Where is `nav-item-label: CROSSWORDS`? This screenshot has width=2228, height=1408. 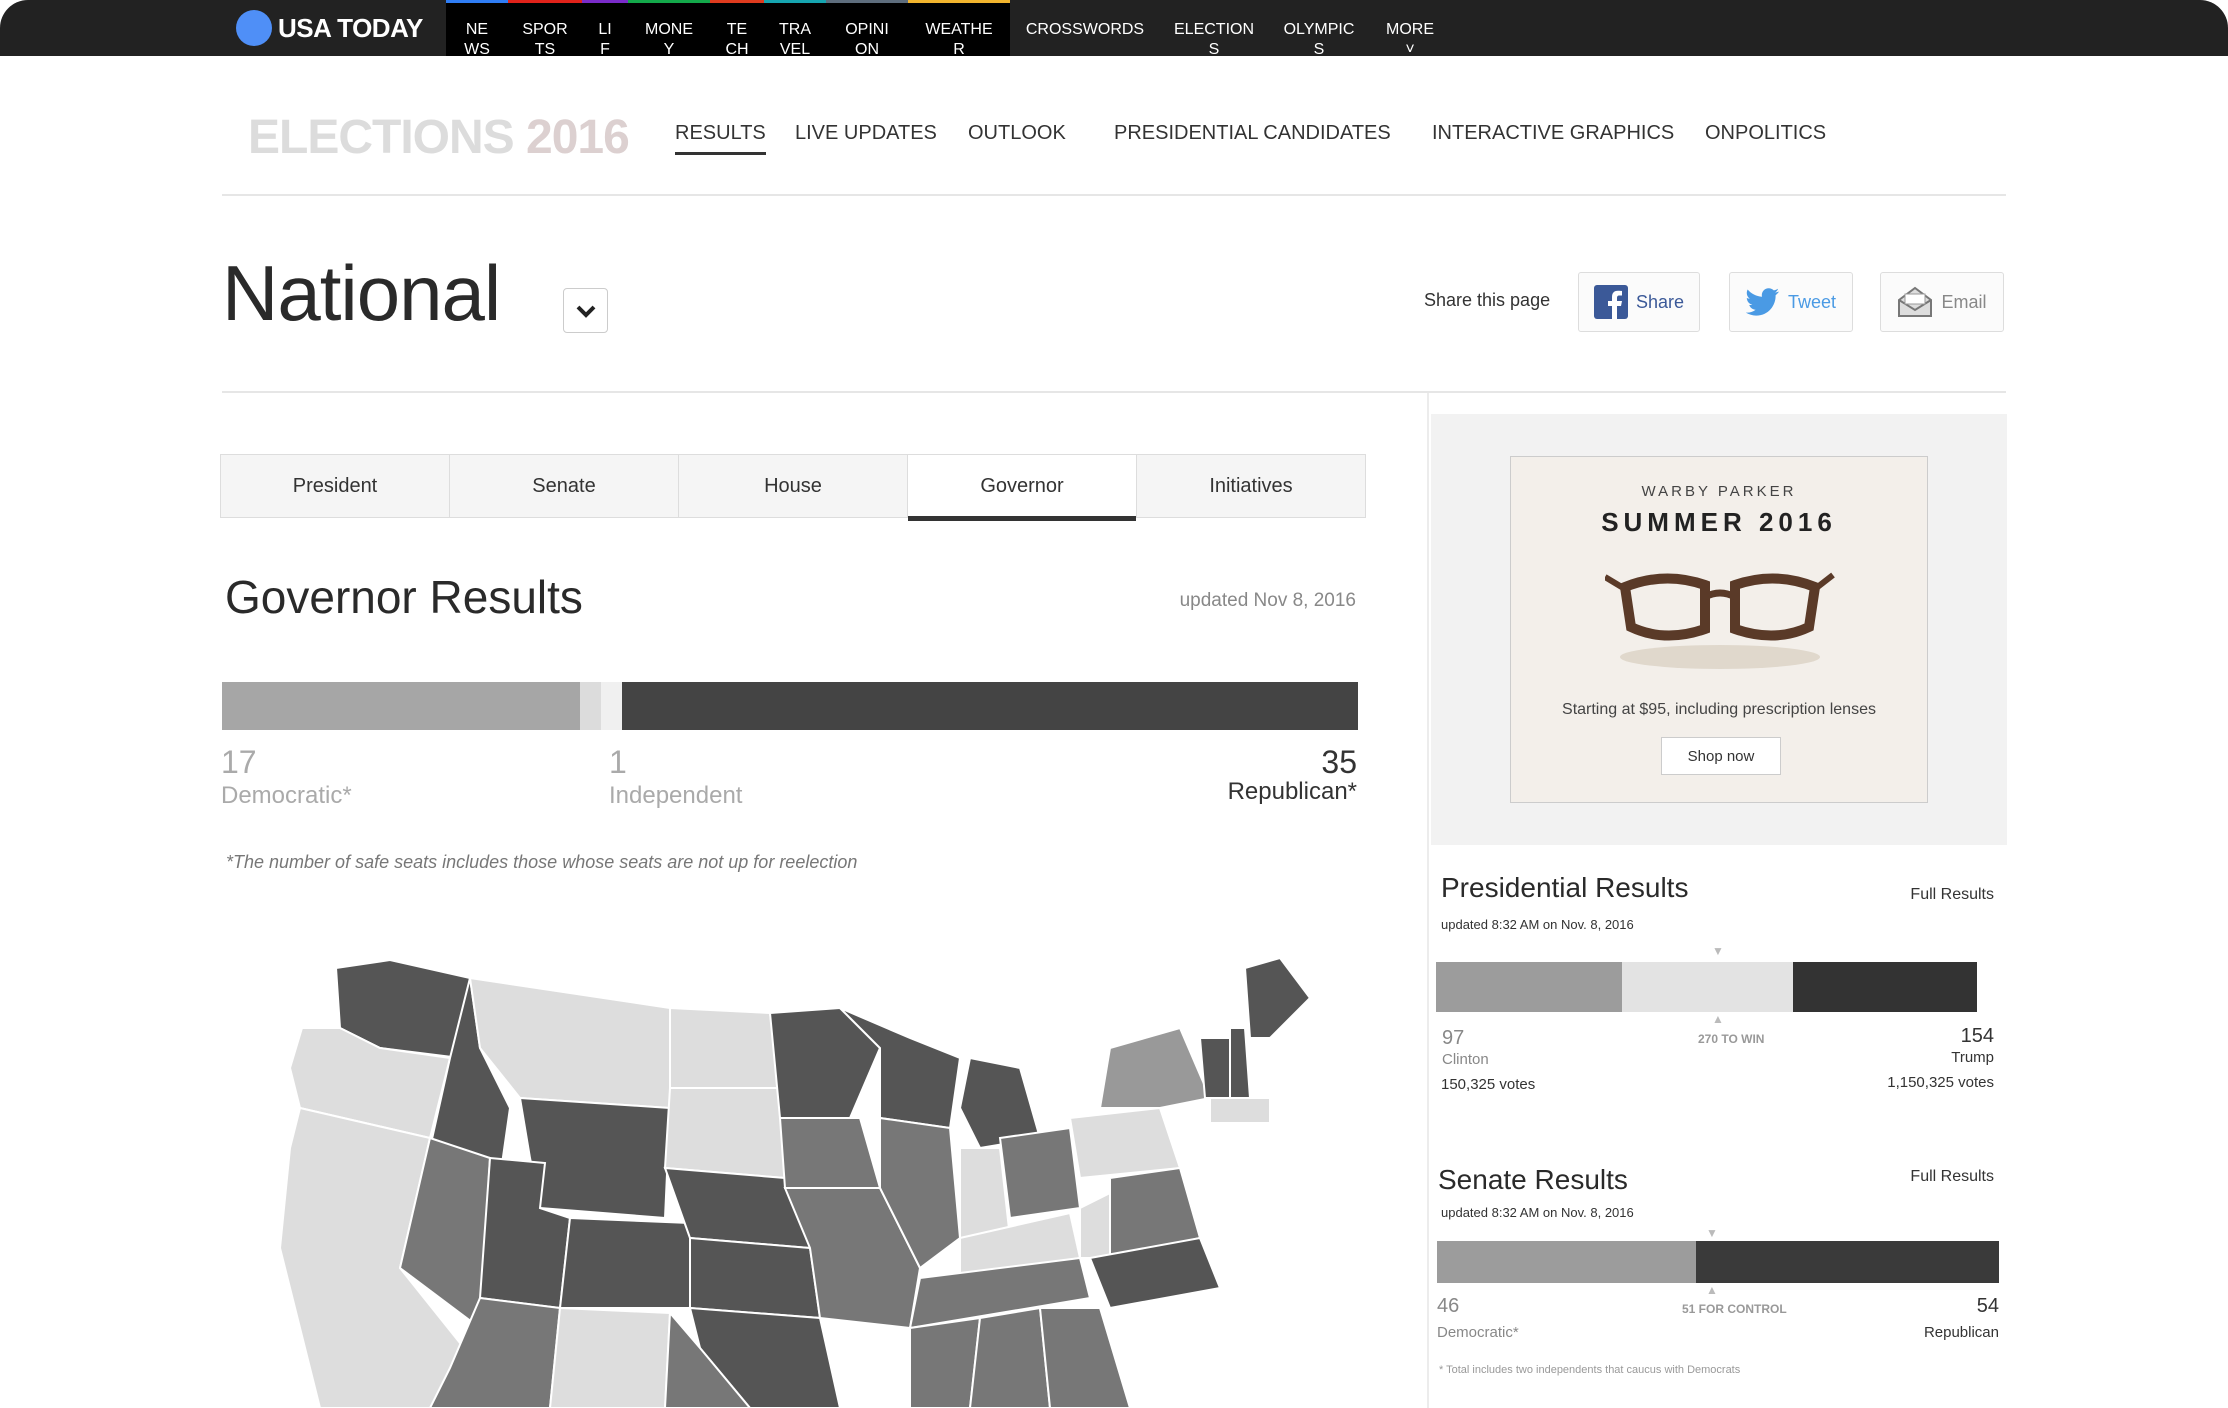
nav-item-label: CROSSWORDS is located at coordinates (1085, 29).